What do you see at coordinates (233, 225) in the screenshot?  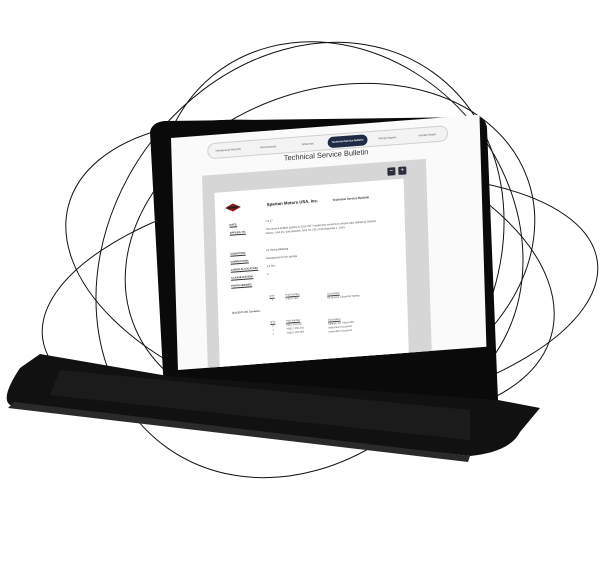 I see `date-label: DATE:` at bounding box center [233, 225].